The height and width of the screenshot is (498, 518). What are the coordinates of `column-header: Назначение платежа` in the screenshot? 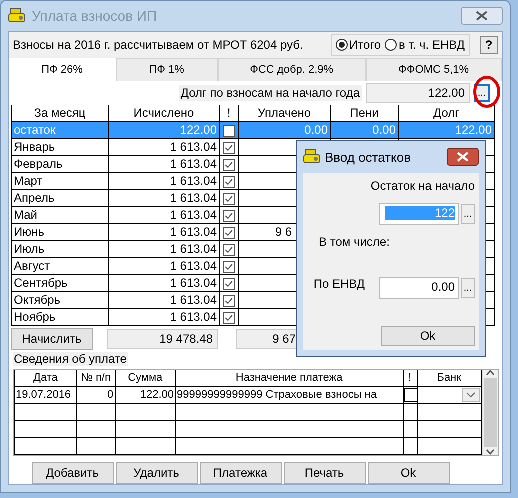 It's located at (290, 378).